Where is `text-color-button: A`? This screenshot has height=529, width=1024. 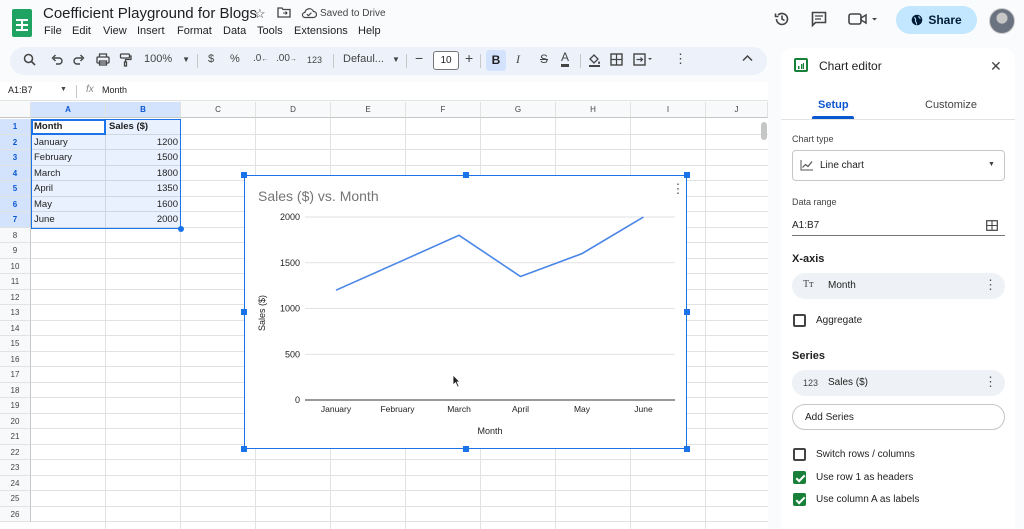 text-color-button: A is located at coordinates (565, 57).